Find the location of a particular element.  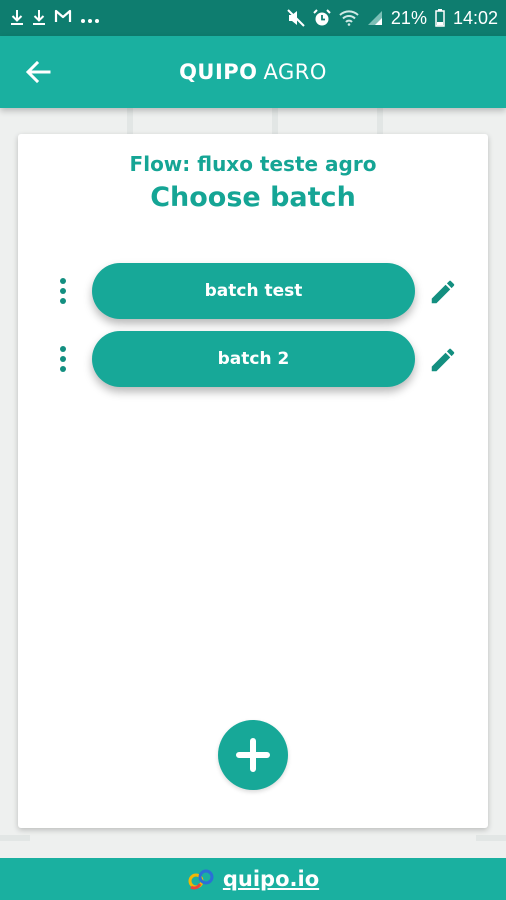

quipo-logo-icon is located at coordinates (201, 879).